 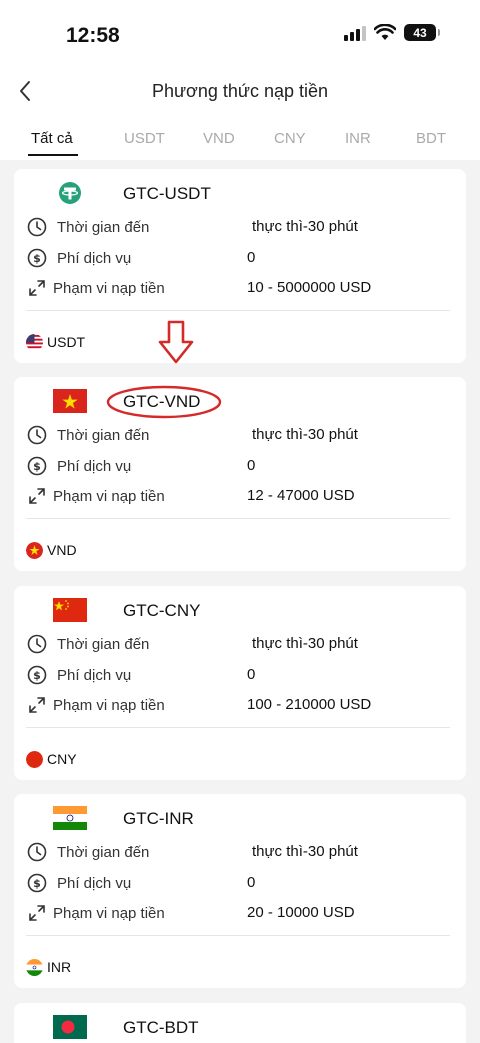 I want to click on currency-tabs: Tất cả USDT VND CNY INR BDT, so click(x=240, y=142).